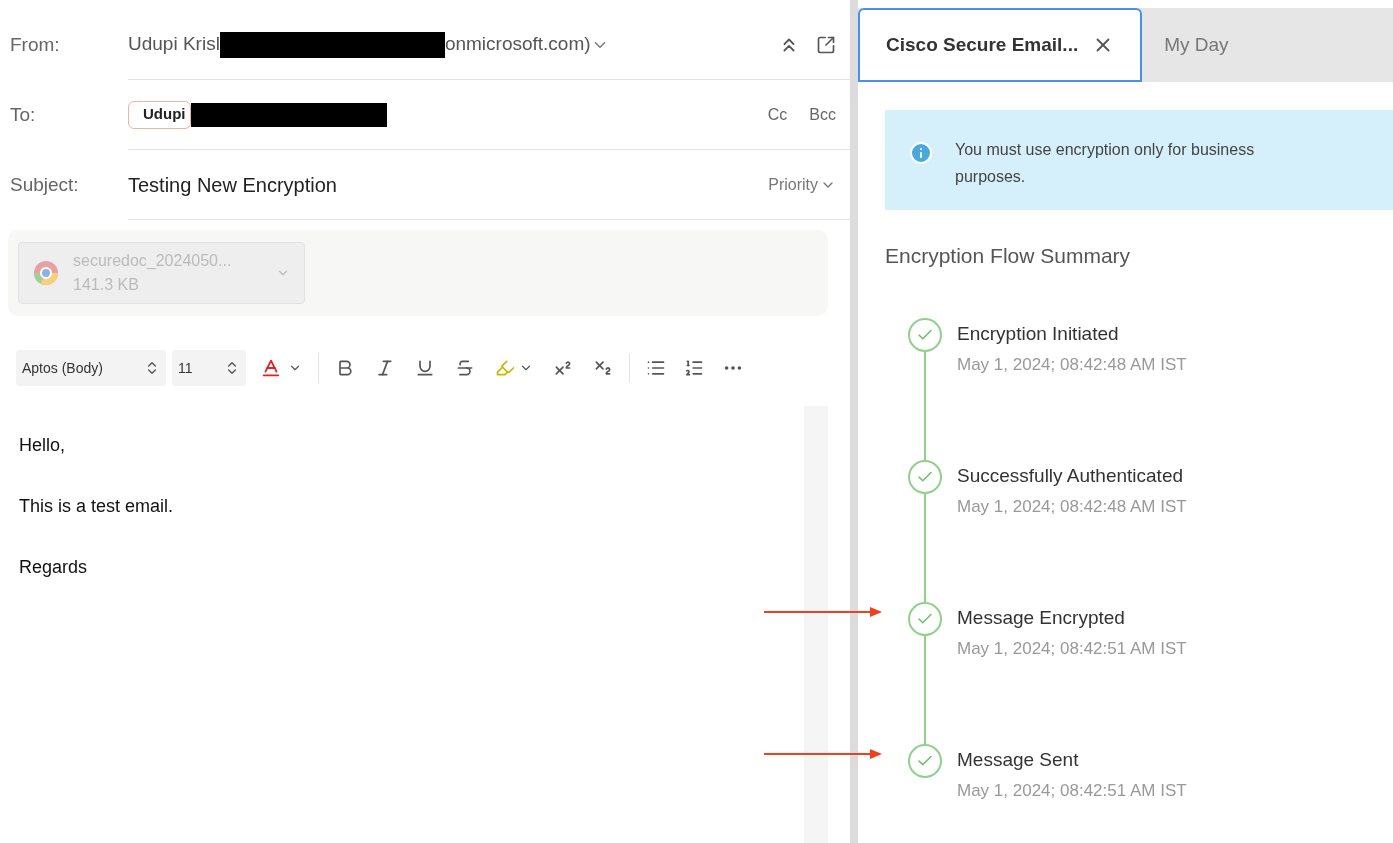 The image size is (1393, 843). What do you see at coordinates (23, 114) in the screenshot?
I see `field-label: To:` at bounding box center [23, 114].